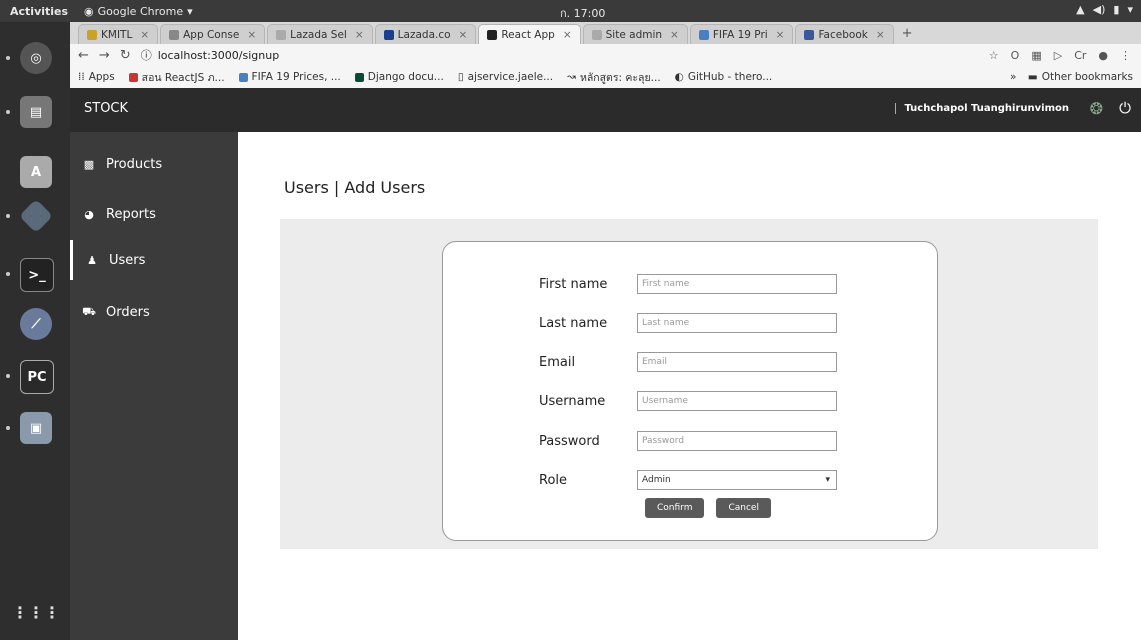 This screenshot has width=1141, height=640. Describe the element at coordinates (1036, 55) in the screenshot. I see `extension-icon: ▦` at that location.